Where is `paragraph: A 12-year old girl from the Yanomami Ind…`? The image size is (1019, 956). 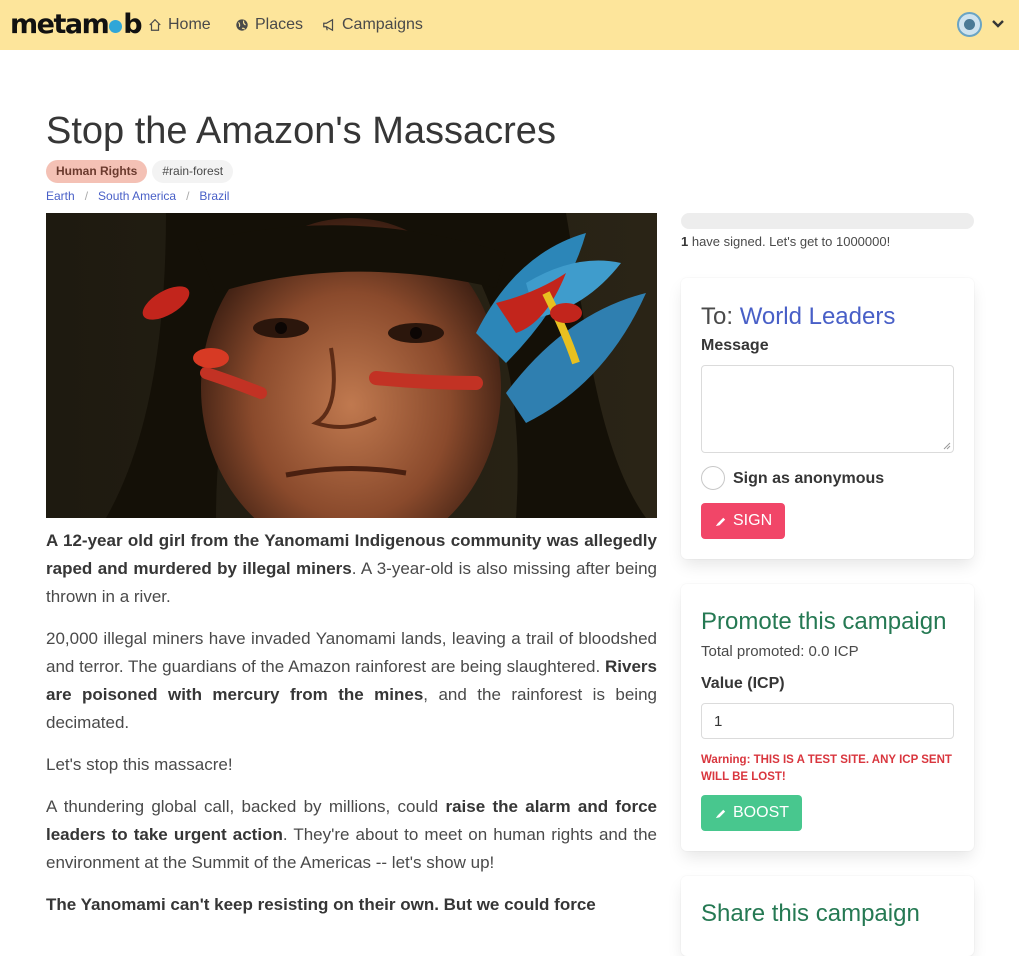 paragraph: A 12-year old girl from the Yanomami Ind… is located at coordinates (351, 568).